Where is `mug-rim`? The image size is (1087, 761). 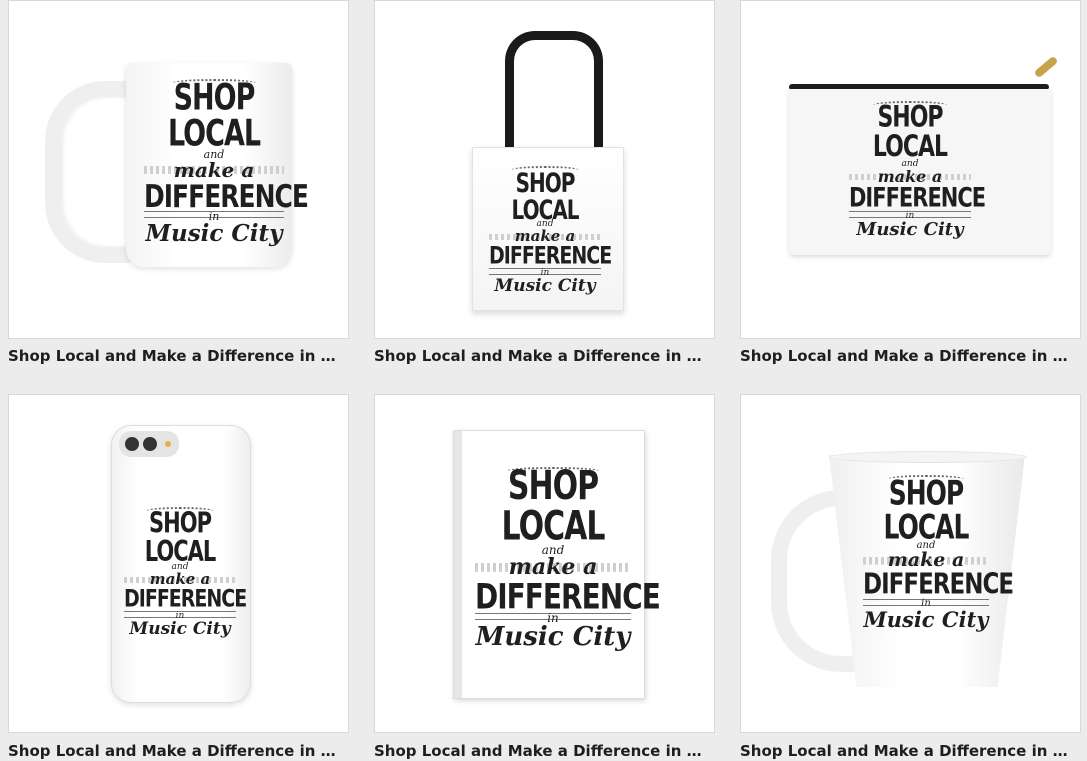
mug-rim is located at coordinates (928, 457).